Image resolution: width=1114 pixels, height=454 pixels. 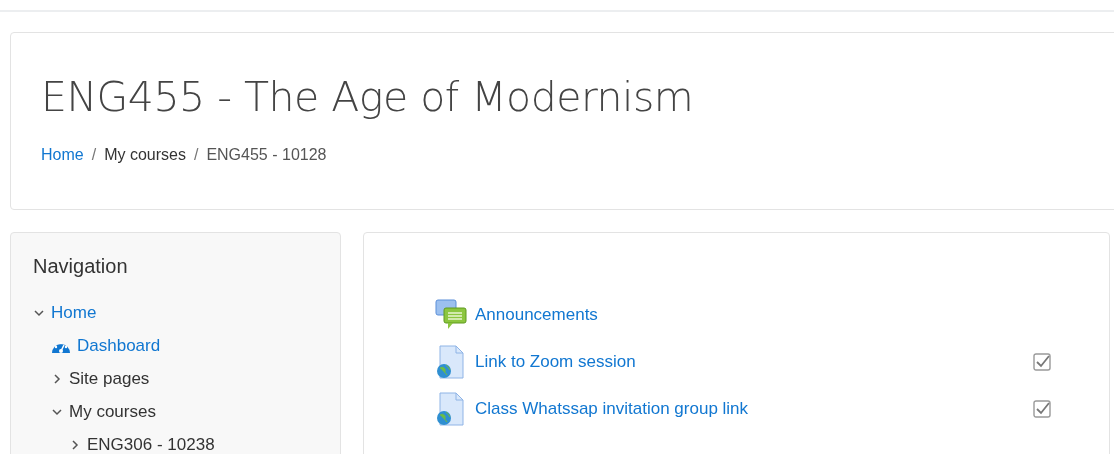 I want to click on course-title: ENG455 - The Age of Modernism, so click(x=367, y=97).